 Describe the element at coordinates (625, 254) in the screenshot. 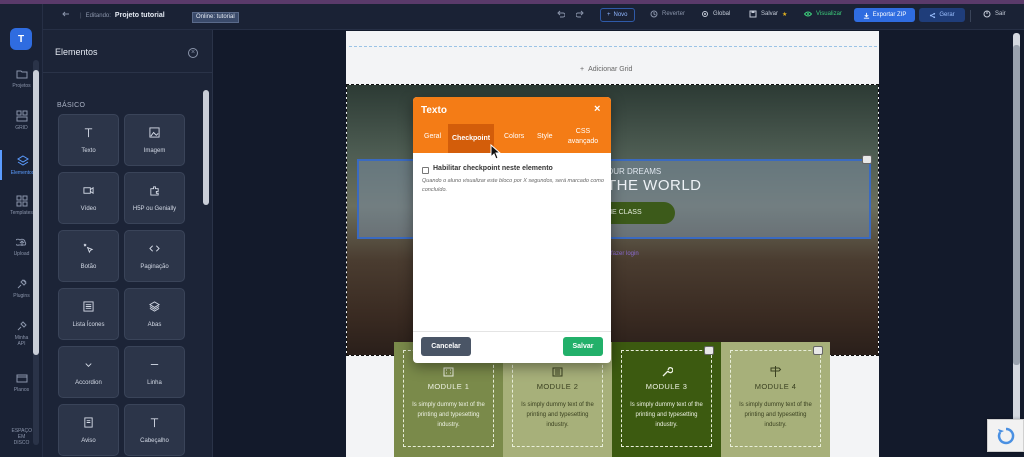

I see `hero-link: fazer login` at that location.